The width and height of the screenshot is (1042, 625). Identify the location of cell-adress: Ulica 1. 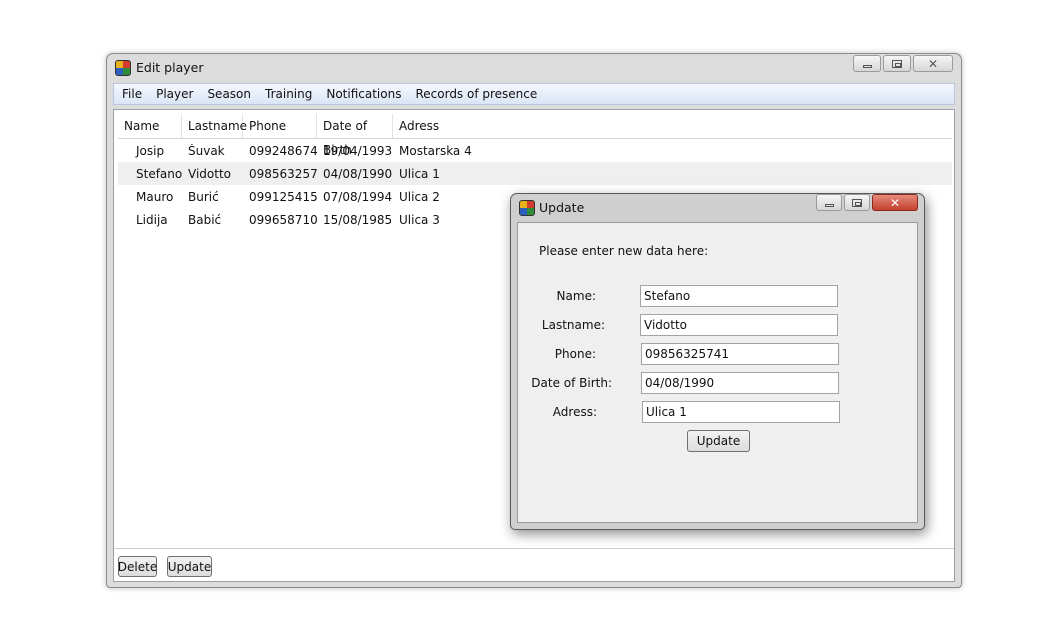
(419, 173).